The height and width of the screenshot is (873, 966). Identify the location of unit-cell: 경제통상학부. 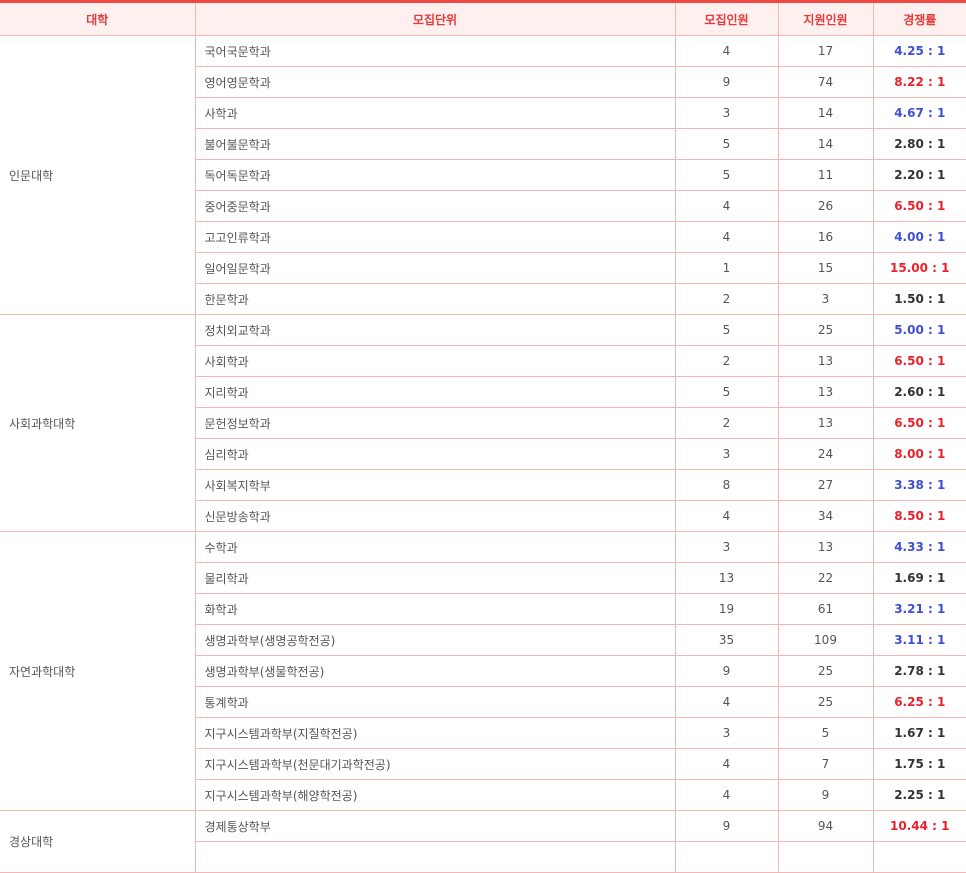
(435, 826).